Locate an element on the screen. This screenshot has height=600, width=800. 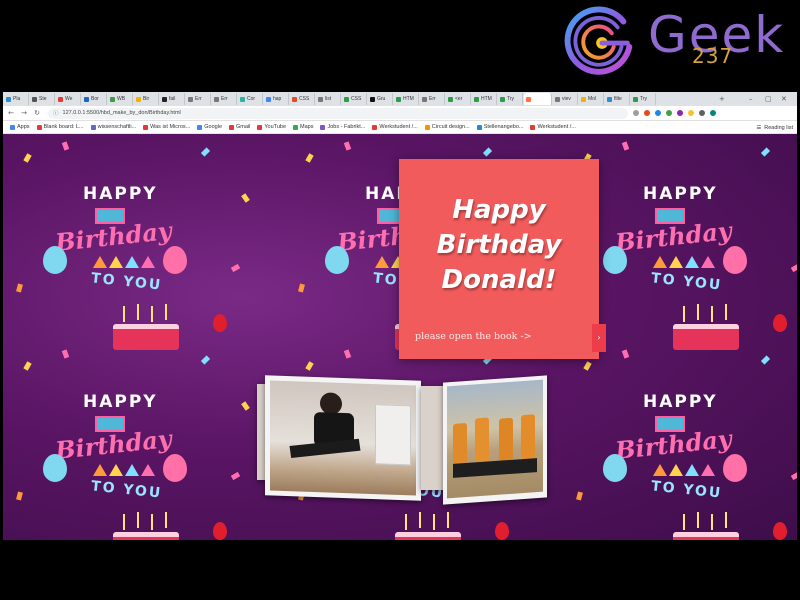
bookmark-item: Gmail is located at coordinates (239, 127).